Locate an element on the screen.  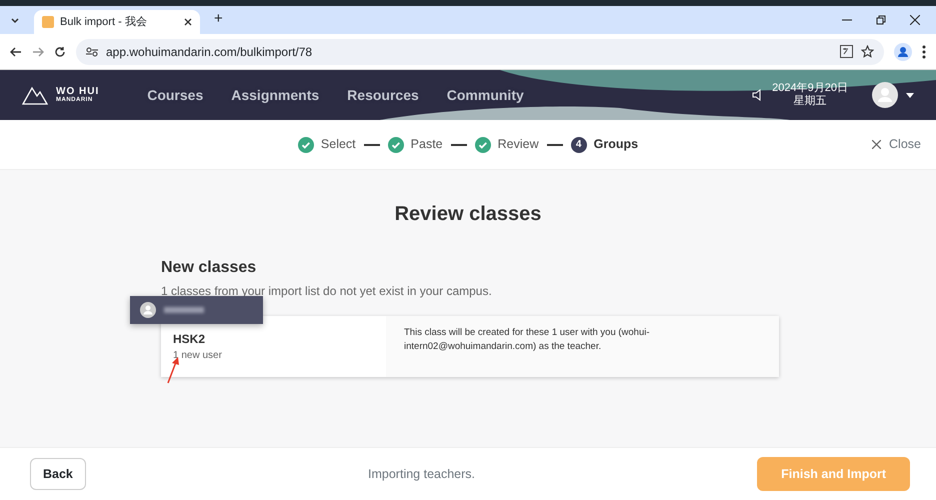
nav-link: Courses is located at coordinates (175, 95).